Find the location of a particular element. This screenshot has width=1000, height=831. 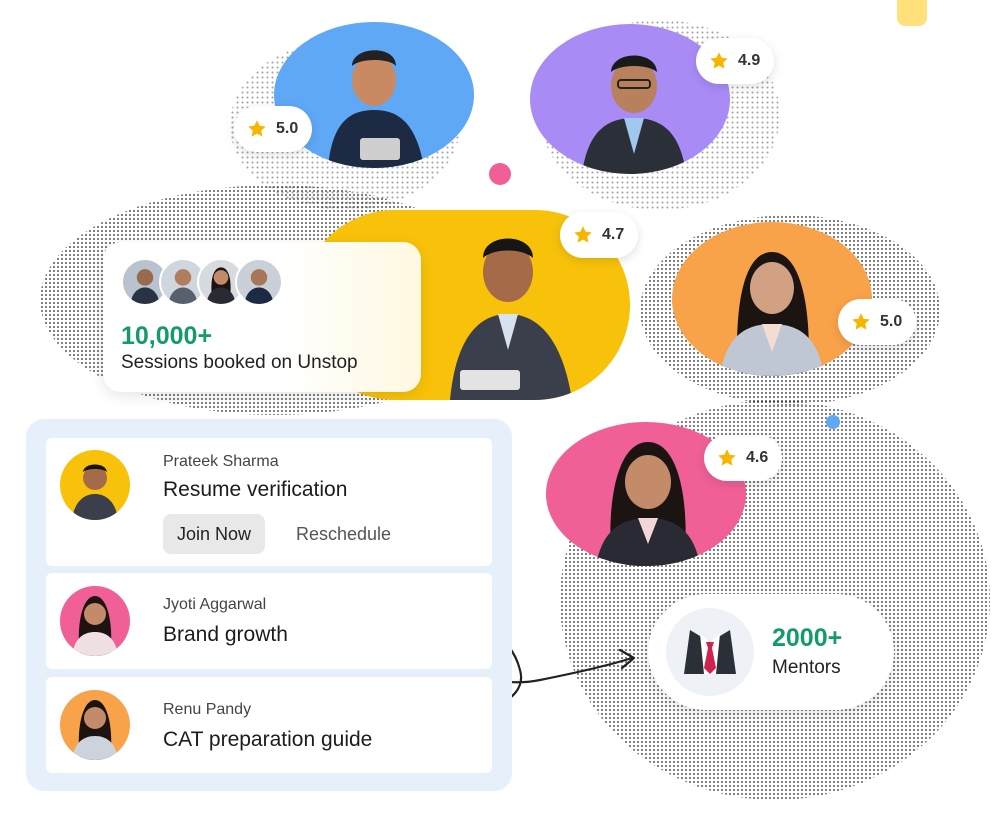

mentor-name: Jyoti Aggarwal is located at coordinates (215, 604).